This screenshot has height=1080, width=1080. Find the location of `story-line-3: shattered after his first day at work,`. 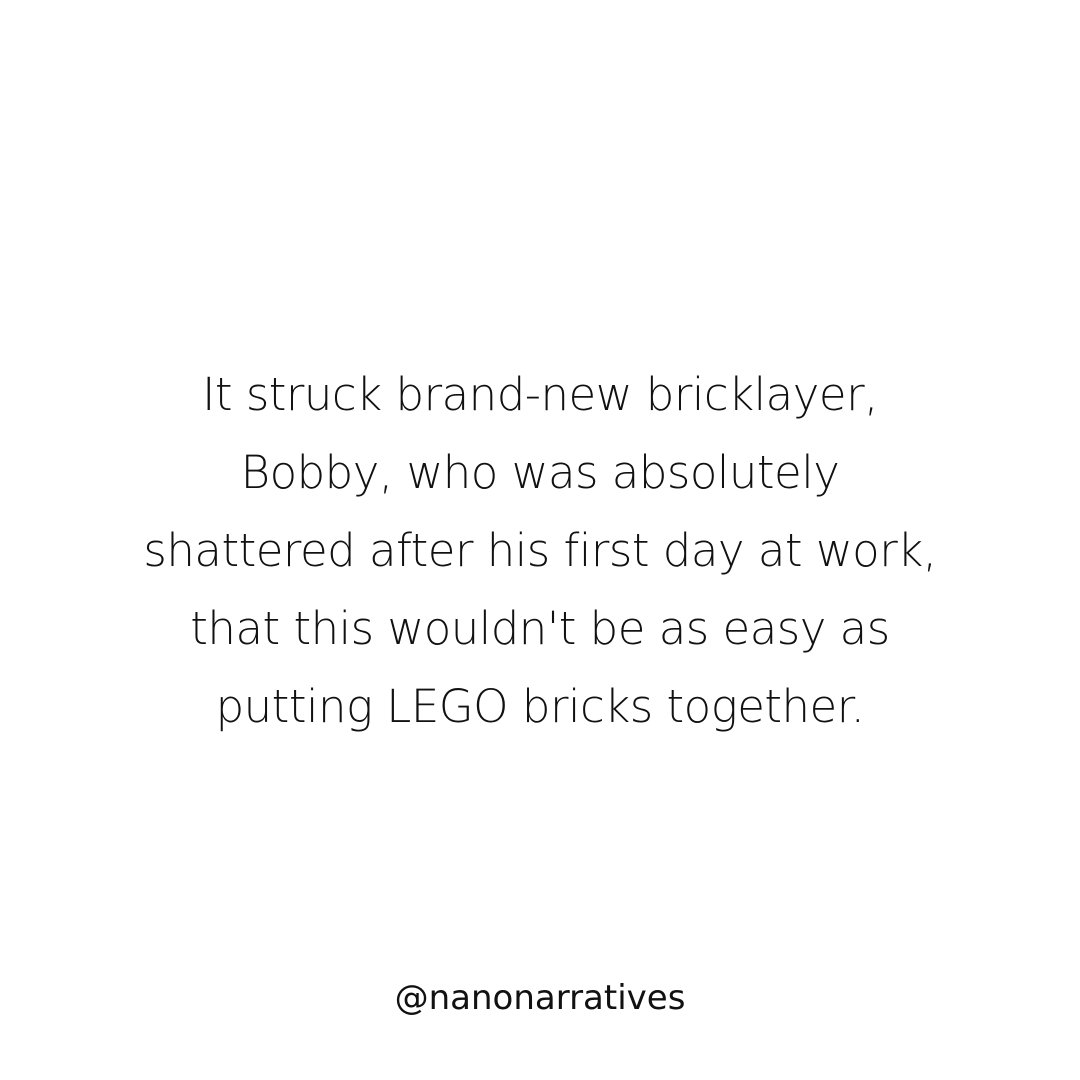

story-line-3: shattered after his first day at work, is located at coordinates (540, 550).